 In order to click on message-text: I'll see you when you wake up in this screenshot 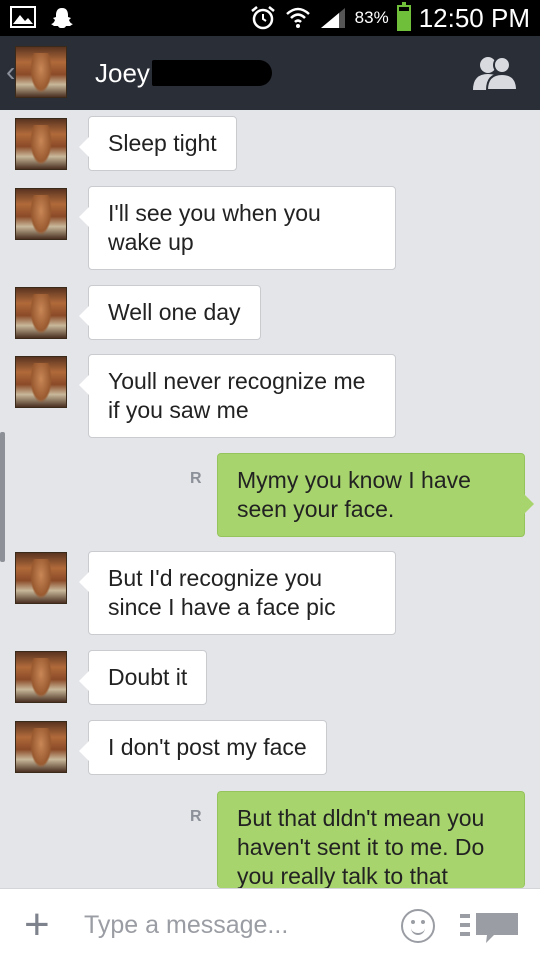, I will do `click(214, 227)`.